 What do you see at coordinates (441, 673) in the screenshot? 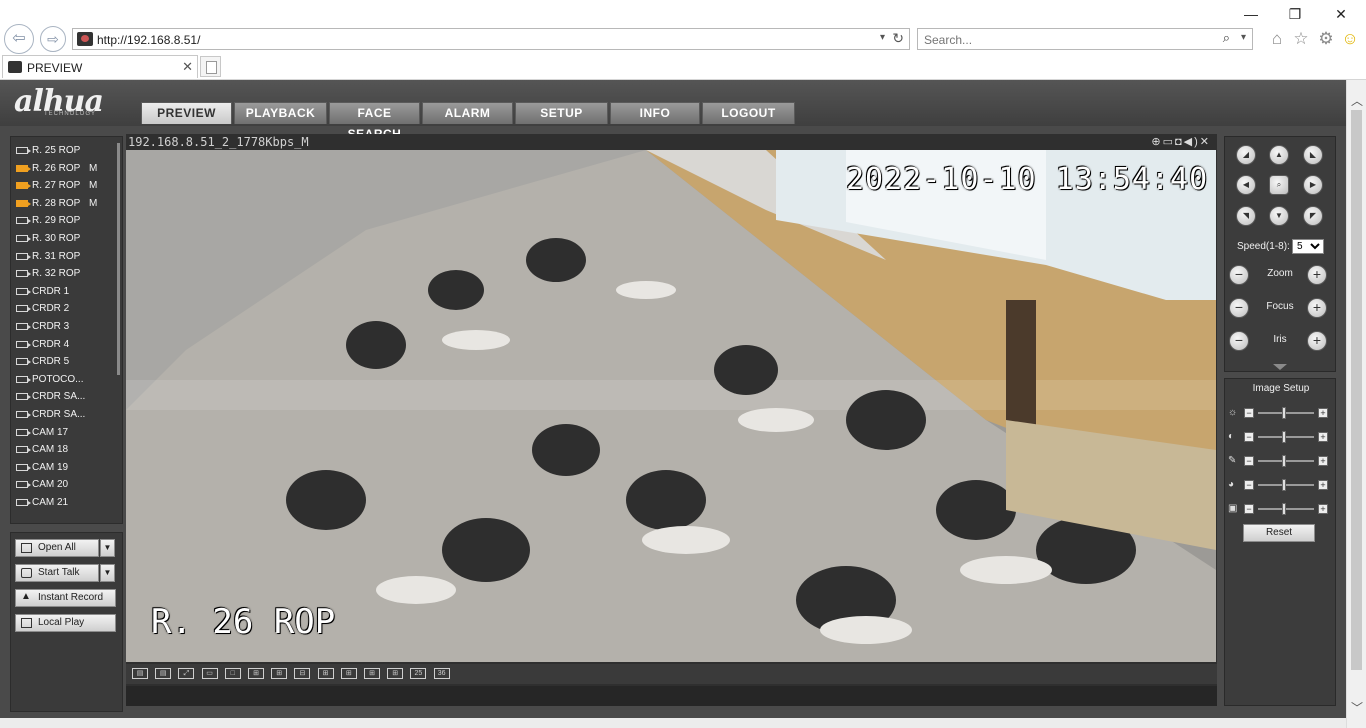
I see `layout-button-icon: 36` at bounding box center [441, 673].